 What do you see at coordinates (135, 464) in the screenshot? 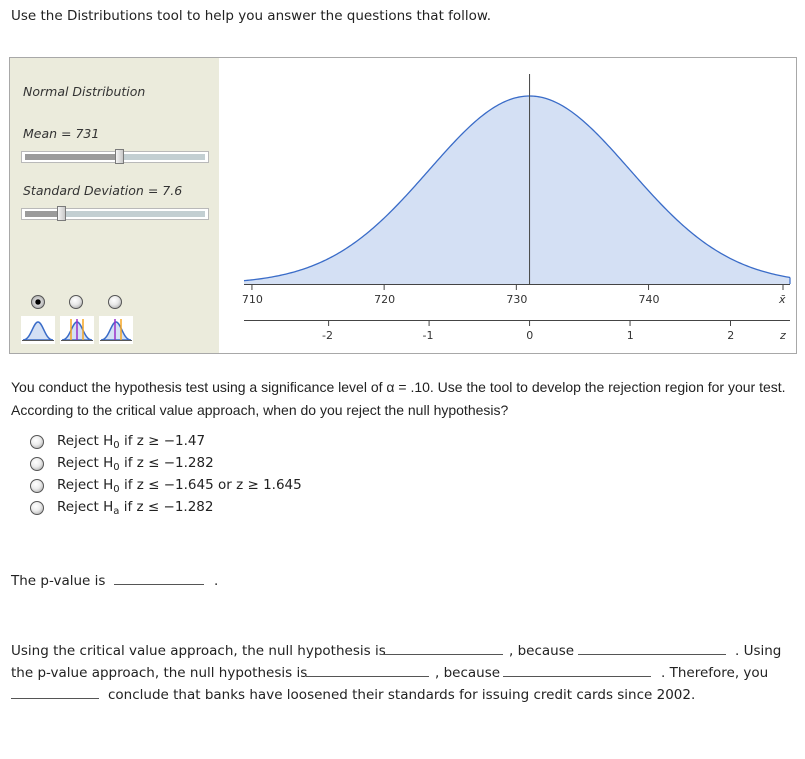
I see `answer-option-label: Reject H0 if z ≤ −1.282` at bounding box center [135, 464].